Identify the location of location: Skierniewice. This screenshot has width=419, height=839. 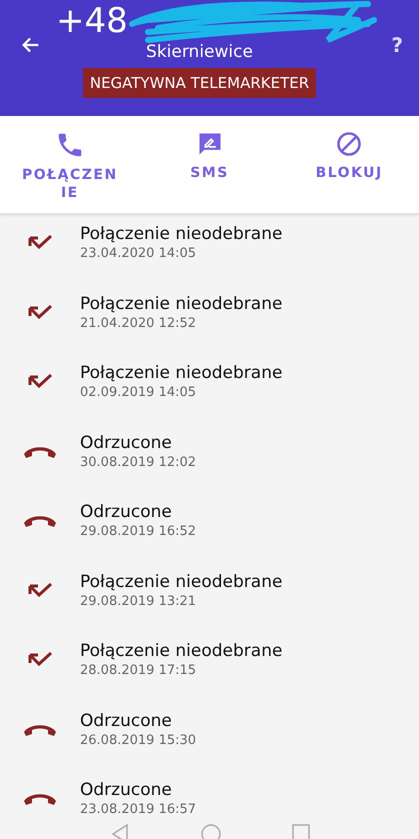
(199, 52).